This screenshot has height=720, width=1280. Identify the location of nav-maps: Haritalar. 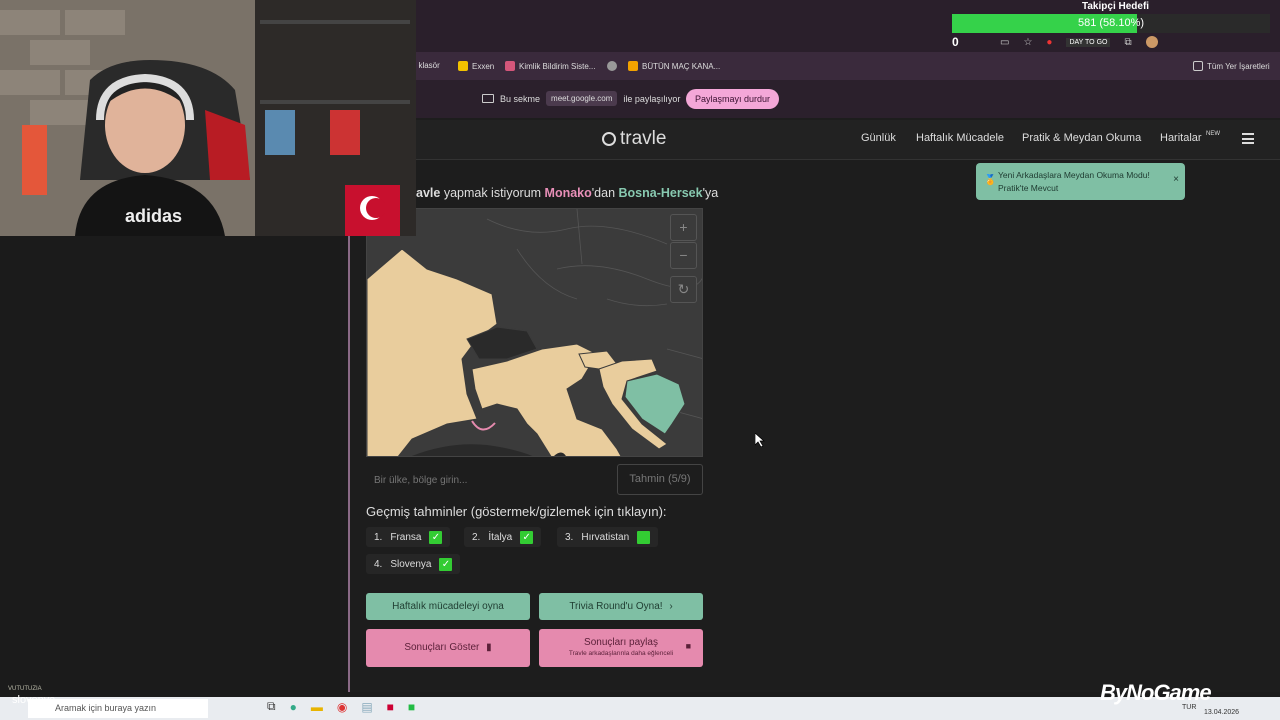
(1181, 138).